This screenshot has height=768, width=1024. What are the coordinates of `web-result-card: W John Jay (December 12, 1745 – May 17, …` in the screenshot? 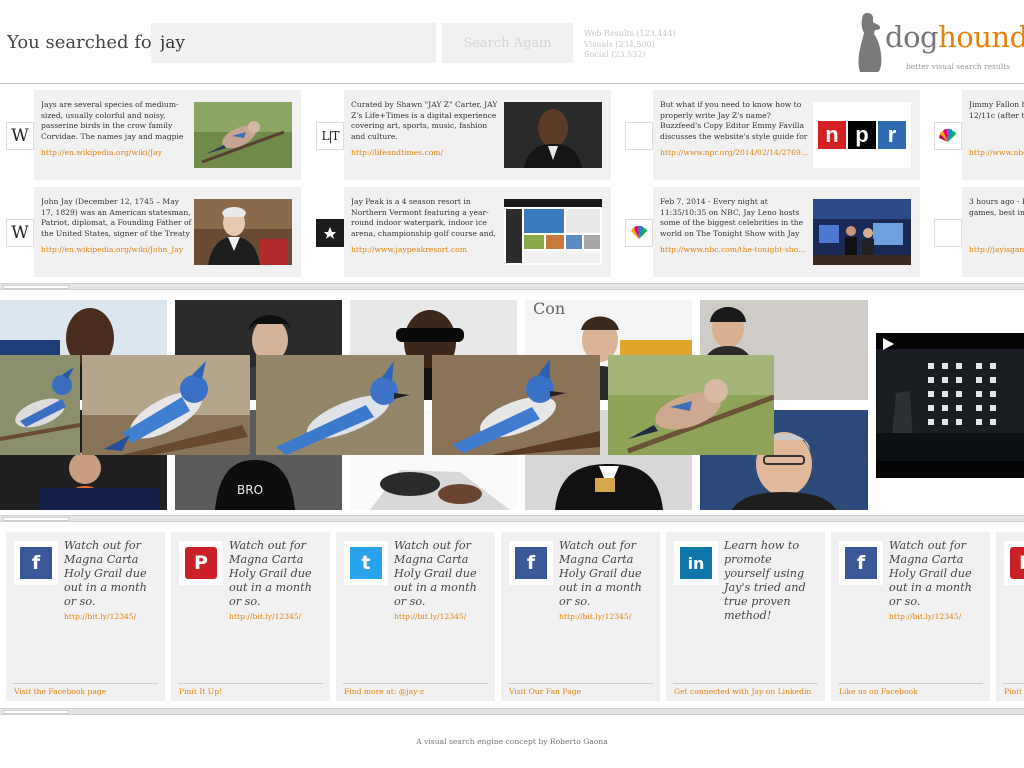 It's located at (150, 232).